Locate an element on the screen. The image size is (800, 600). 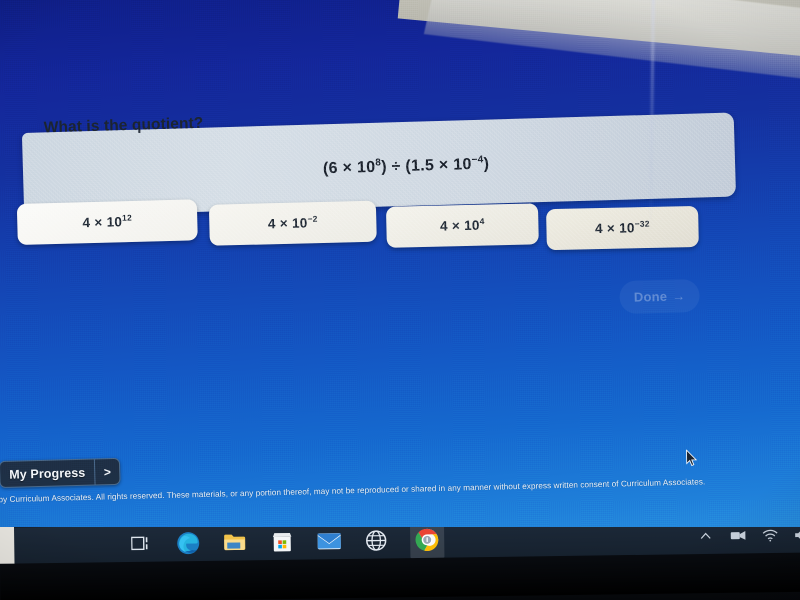
answer-choice-4-text: 4 × 10−32 is located at coordinates (622, 227).